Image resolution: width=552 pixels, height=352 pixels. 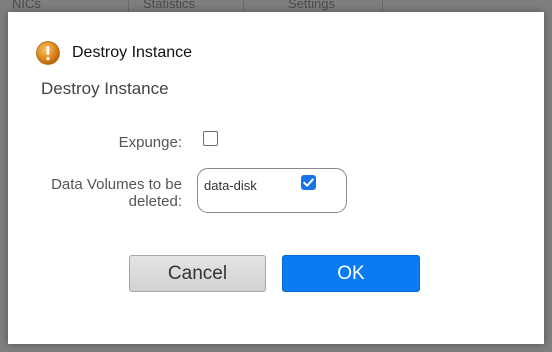 What do you see at coordinates (230, 185) in the screenshot?
I see `volume-name: data-disk` at bounding box center [230, 185].